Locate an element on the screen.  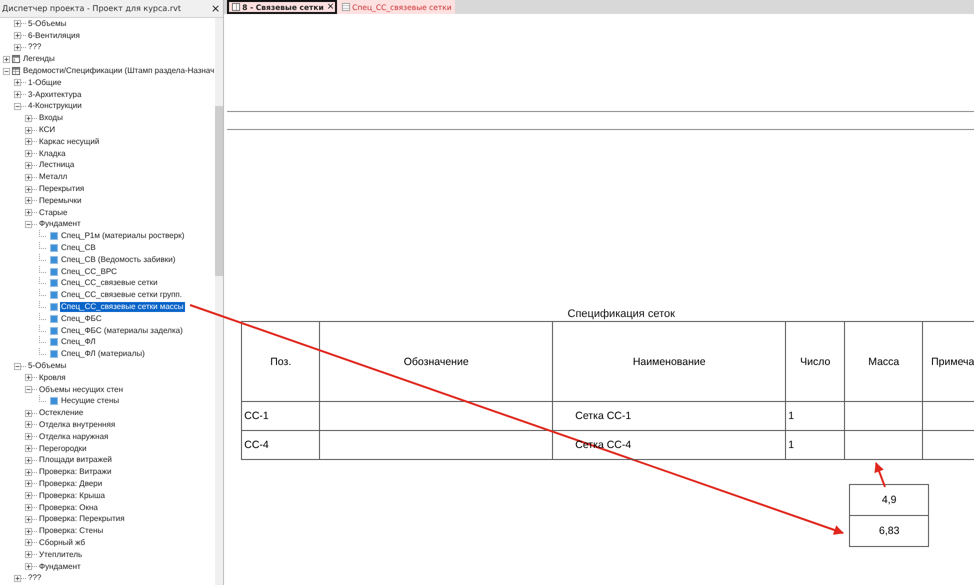
tree-item: Сборный жб is located at coordinates (62, 543).